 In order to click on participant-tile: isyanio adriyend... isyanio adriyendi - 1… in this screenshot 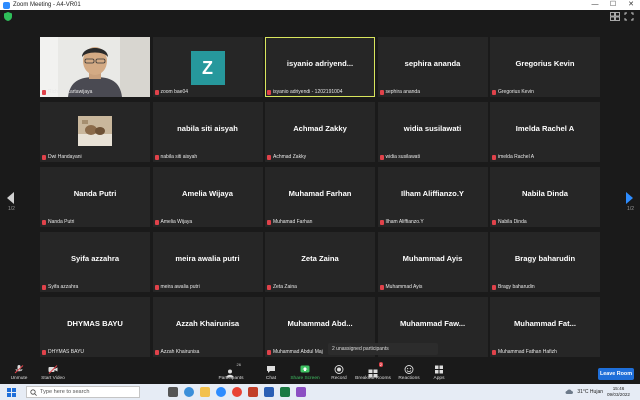, I will do `click(320, 67)`.